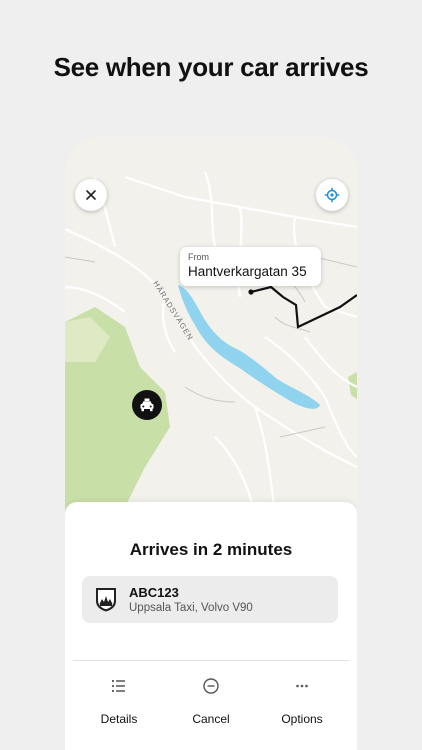 The image size is (422, 750). What do you see at coordinates (211, 686) in the screenshot?
I see `minus-circle-icon` at bounding box center [211, 686].